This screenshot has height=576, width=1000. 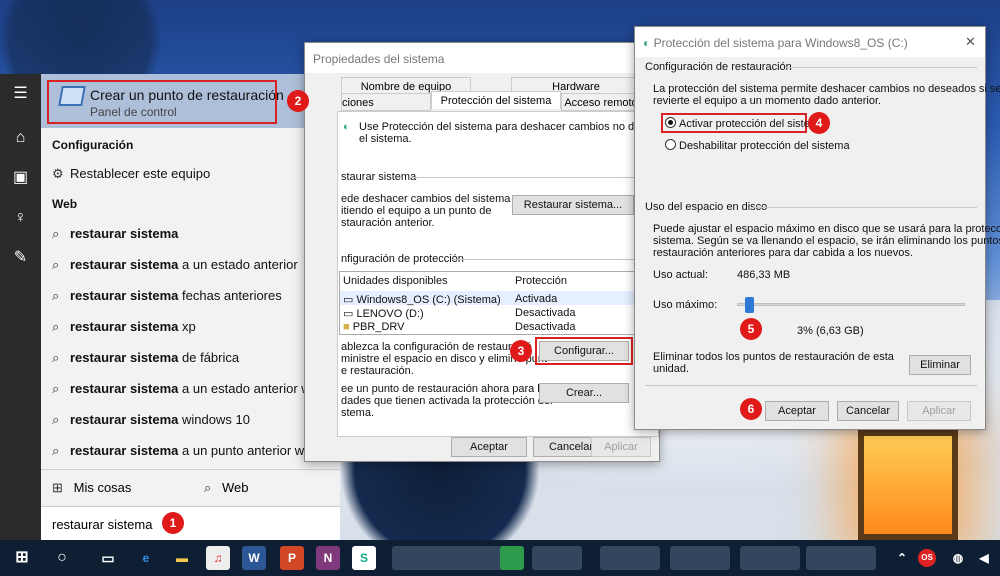 I want to click on current-usage-value: 486,33 MB, so click(x=764, y=275).